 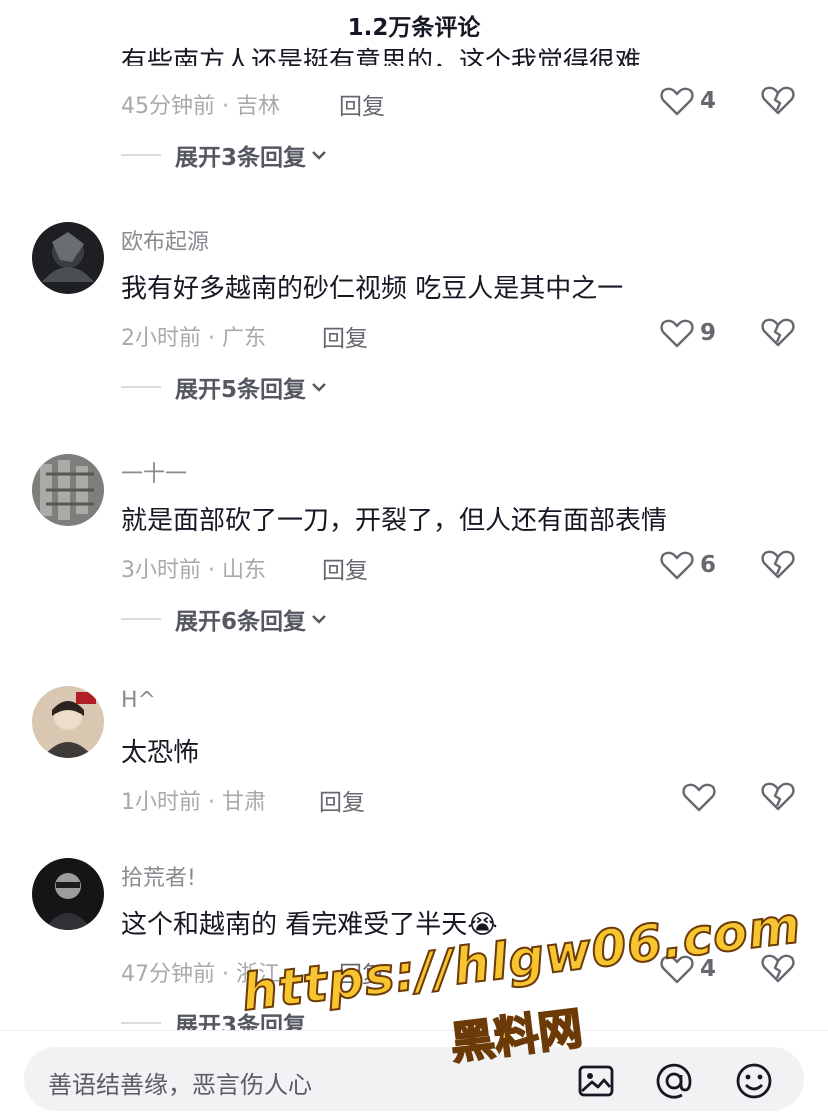 What do you see at coordinates (309, 925) in the screenshot?
I see `comment-text: 这个和越南的 看完难受了半天😭` at bounding box center [309, 925].